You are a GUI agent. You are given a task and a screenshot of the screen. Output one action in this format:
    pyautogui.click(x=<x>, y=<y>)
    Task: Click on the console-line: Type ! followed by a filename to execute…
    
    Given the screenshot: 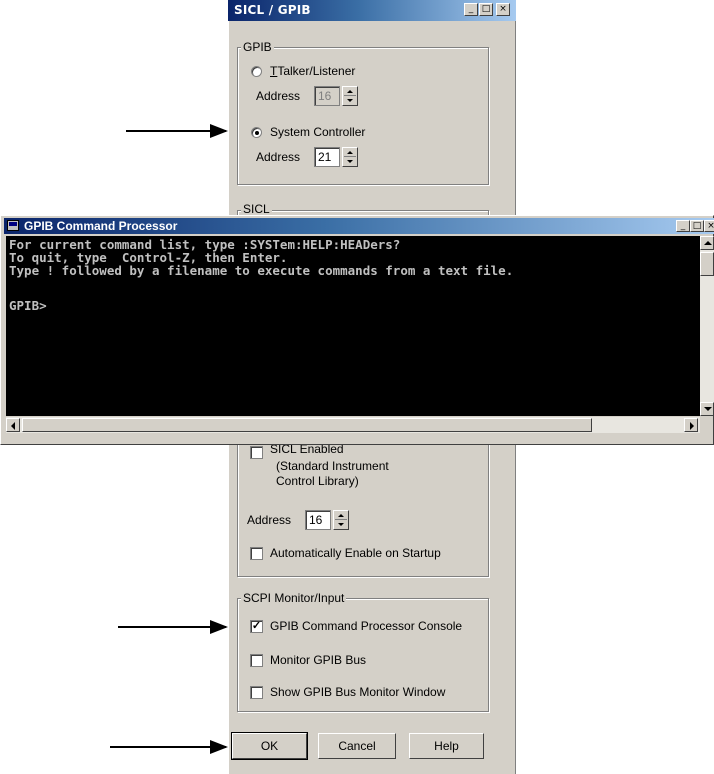 What is the action you would take?
    pyautogui.click(x=261, y=270)
    